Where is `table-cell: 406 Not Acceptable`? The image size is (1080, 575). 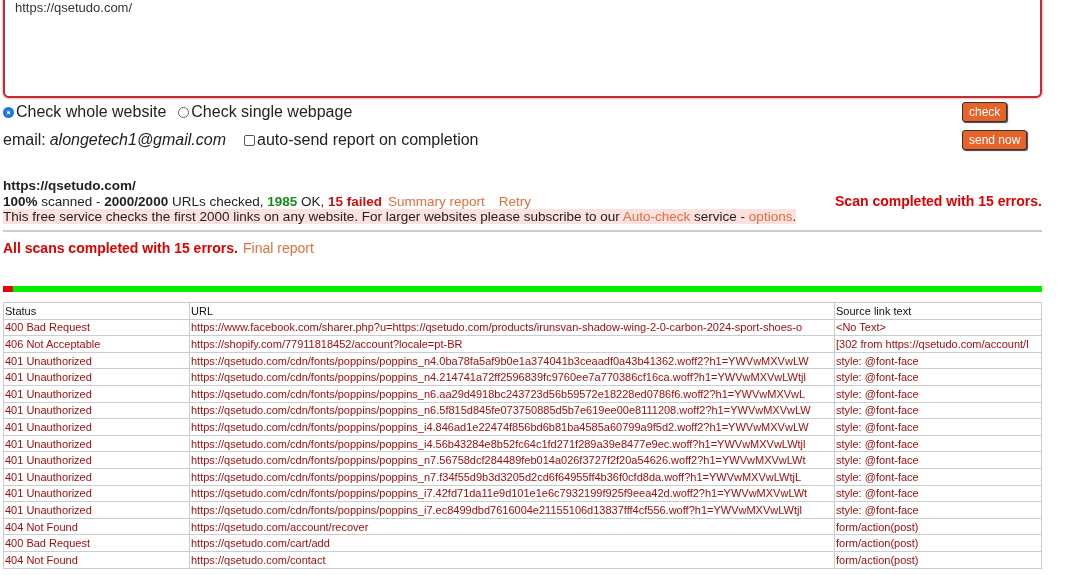 table-cell: 406 Not Acceptable is located at coordinates (96, 344).